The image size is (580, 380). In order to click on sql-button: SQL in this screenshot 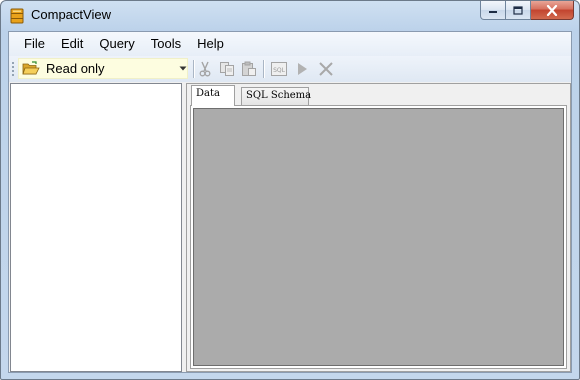, I will do `click(279, 69)`.